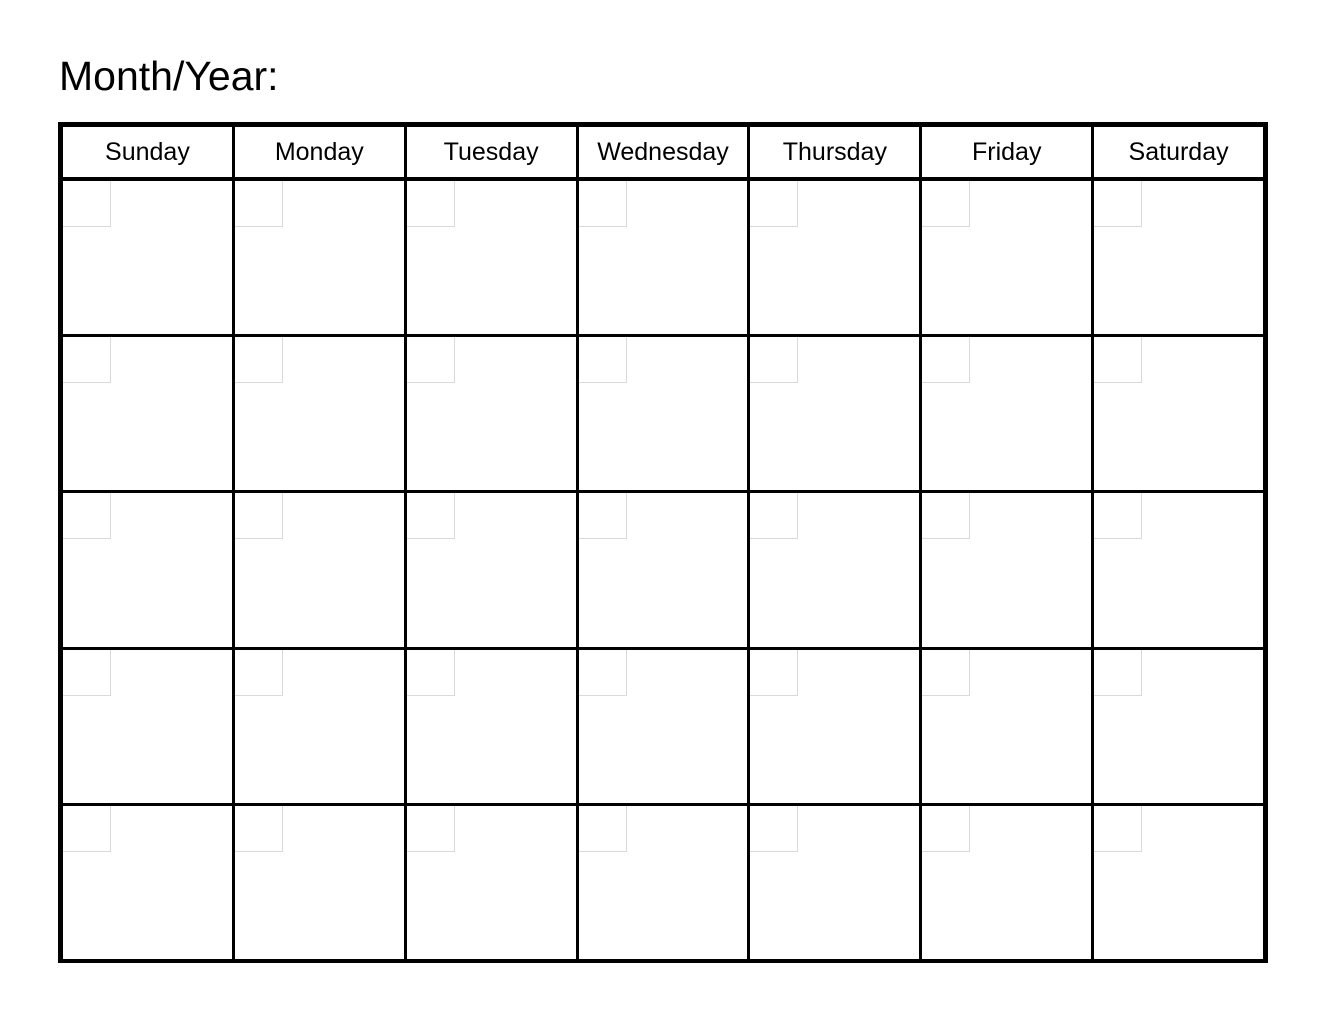  Describe the element at coordinates (169, 76) in the screenshot. I see `page-title: Month/Year:` at that location.